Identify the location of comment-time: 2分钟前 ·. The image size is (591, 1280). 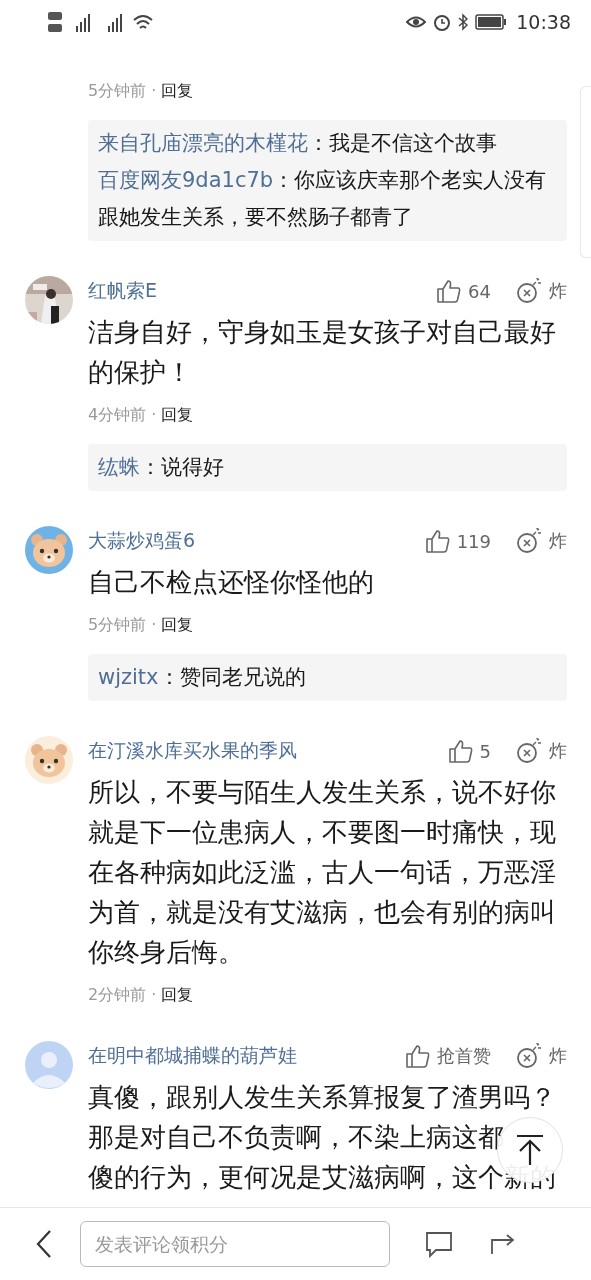
(122, 995).